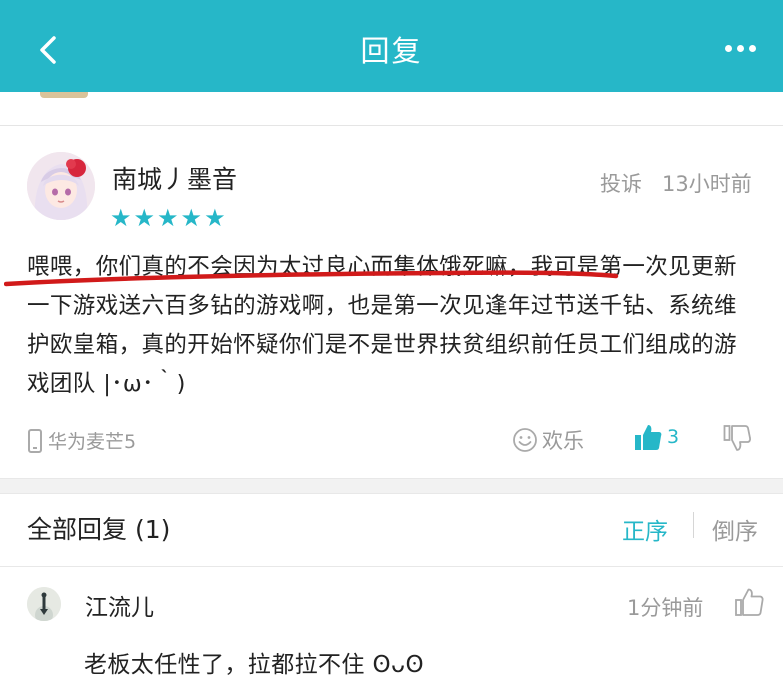  What do you see at coordinates (92, 442) in the screenshot?
I see `device-name: 华为麦芒5` at bounding box center [92, 442].